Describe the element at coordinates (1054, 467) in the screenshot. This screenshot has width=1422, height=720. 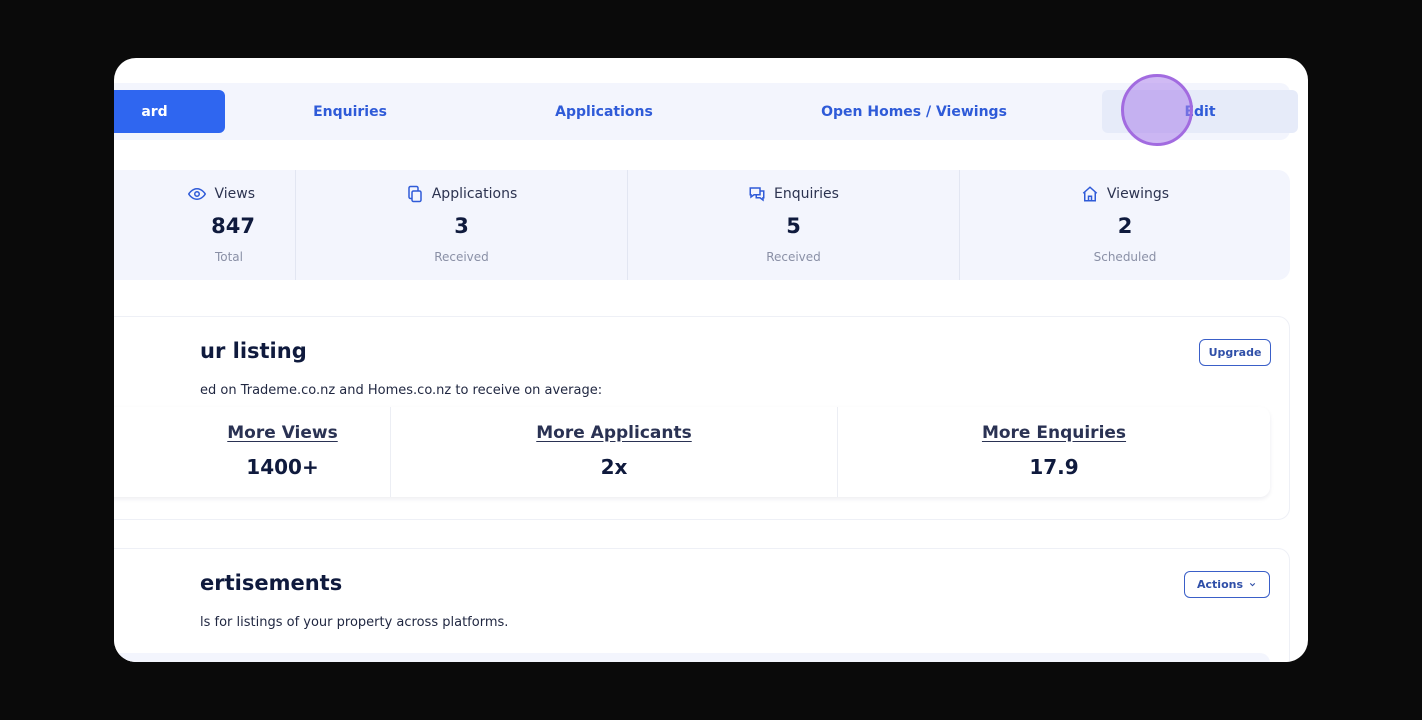
I see `metric-value: 17.9` at that location.